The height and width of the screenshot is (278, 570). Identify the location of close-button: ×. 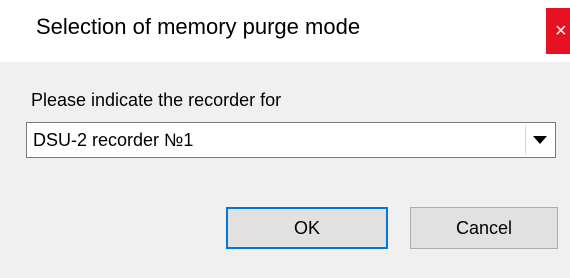
(558, 31).